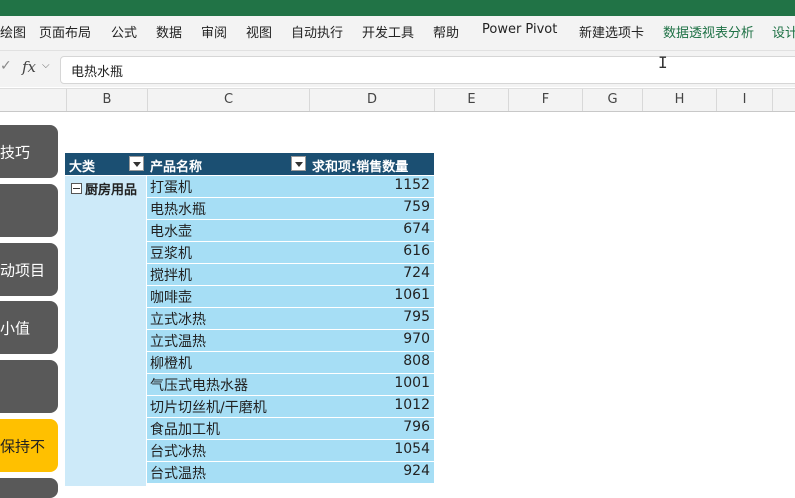 The width and height of the screenshot is (795, 498). I want to click on formula-bar: ✓ fx ⌵ 电热水瓶 I, so click(397, 69).